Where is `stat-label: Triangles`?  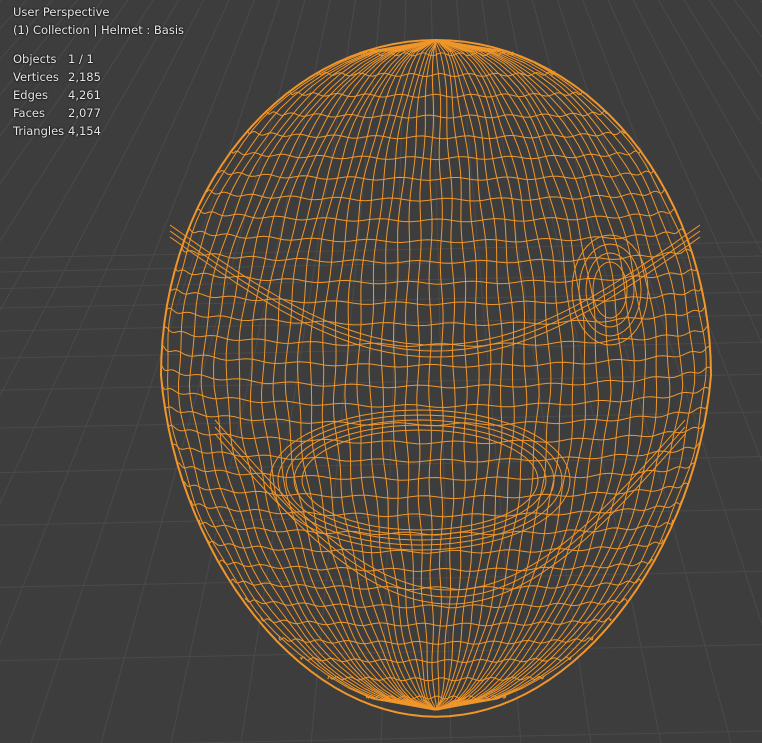 stat-label: Triangles is located at coordinates (39, 131).